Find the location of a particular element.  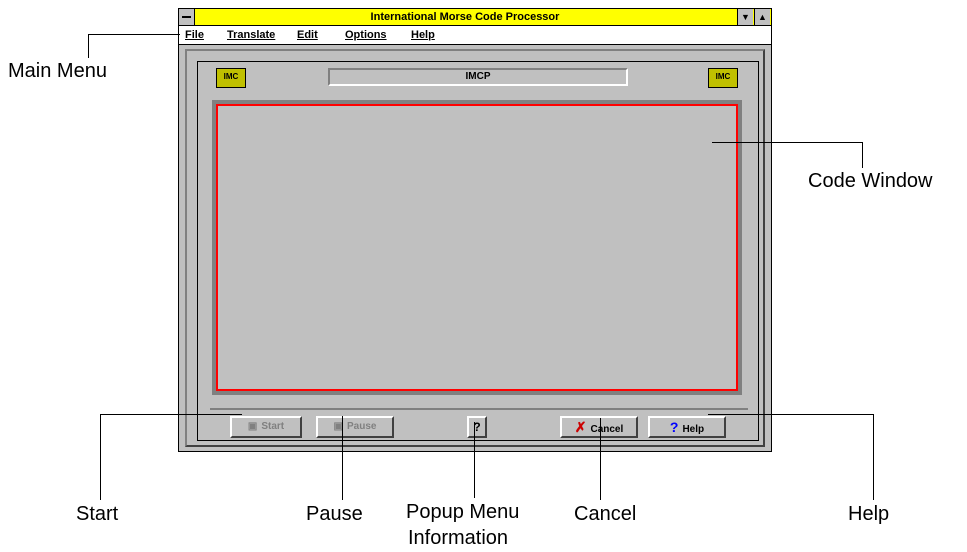

cancel-button: ✗ Cancel is located at coordinates (599, 427).